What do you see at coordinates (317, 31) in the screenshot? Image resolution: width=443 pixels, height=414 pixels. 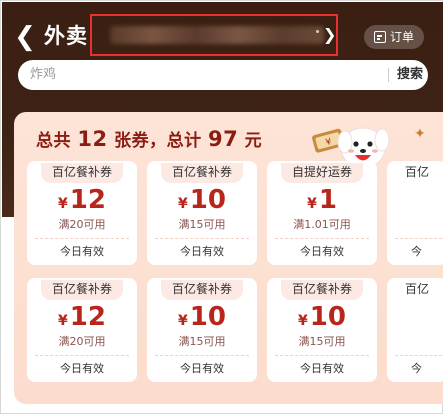 I see `address-dot` at bounding box center [317, 31].